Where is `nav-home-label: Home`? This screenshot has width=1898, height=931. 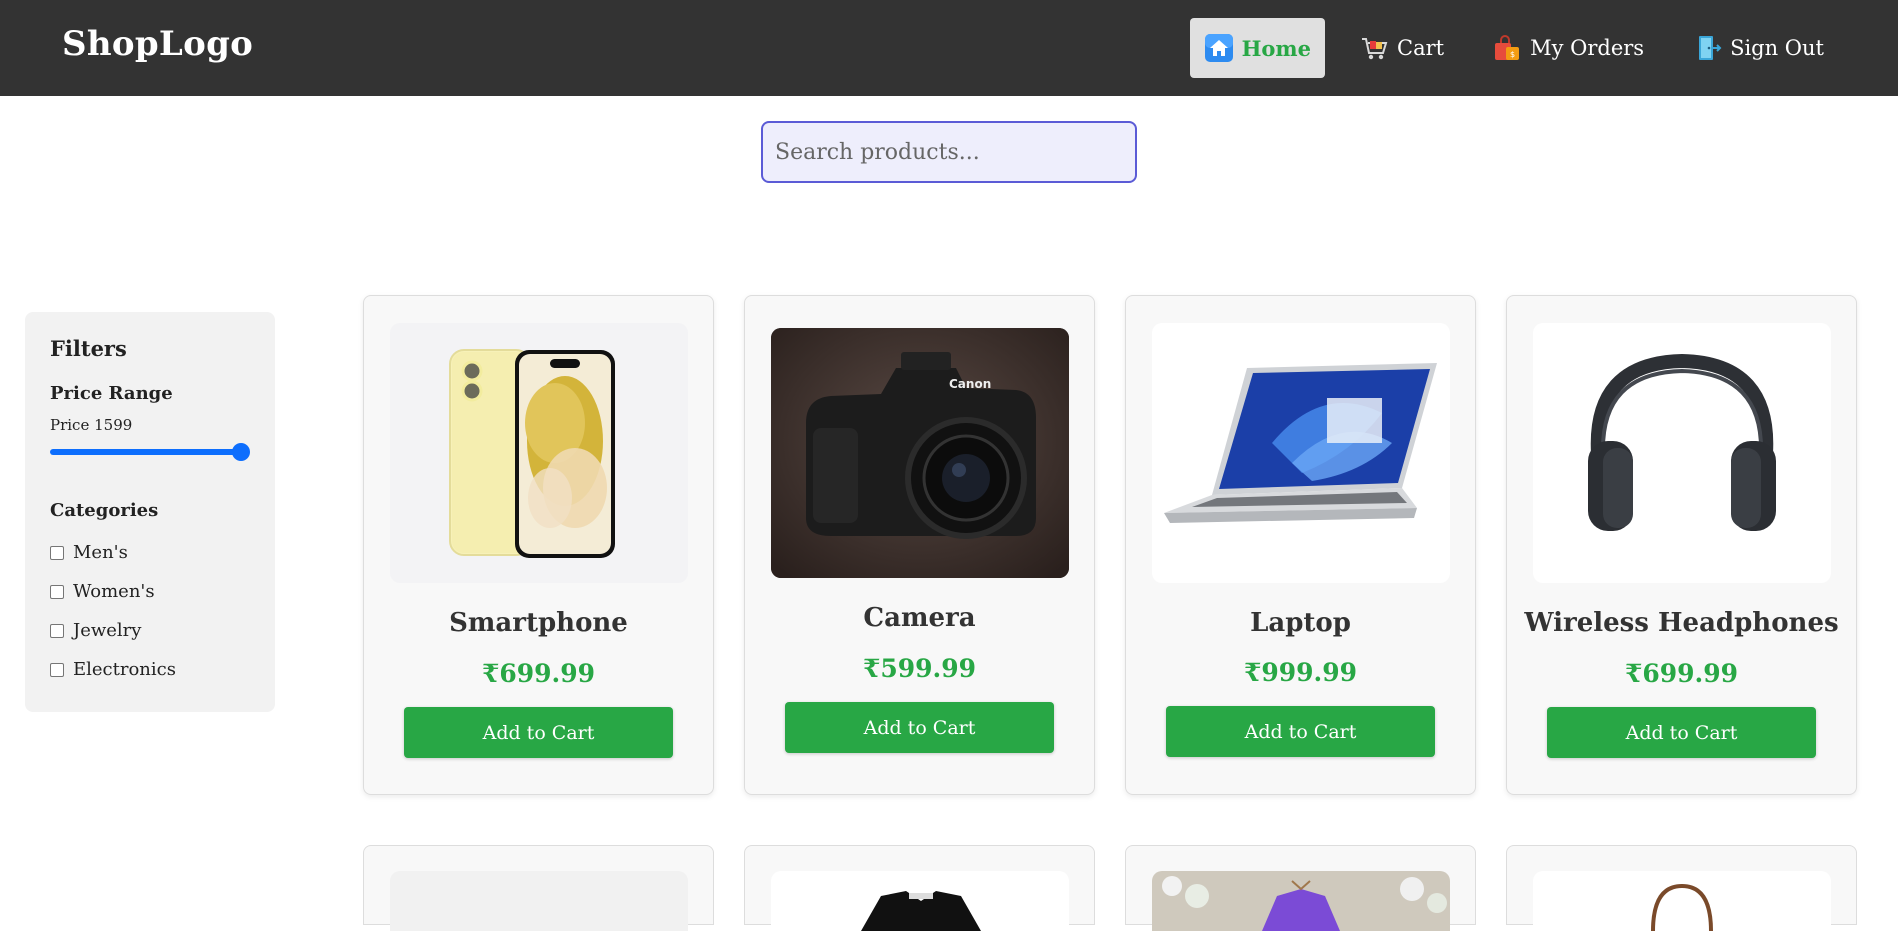
nav-home-label: Home is located at coordinates (1276, 48).